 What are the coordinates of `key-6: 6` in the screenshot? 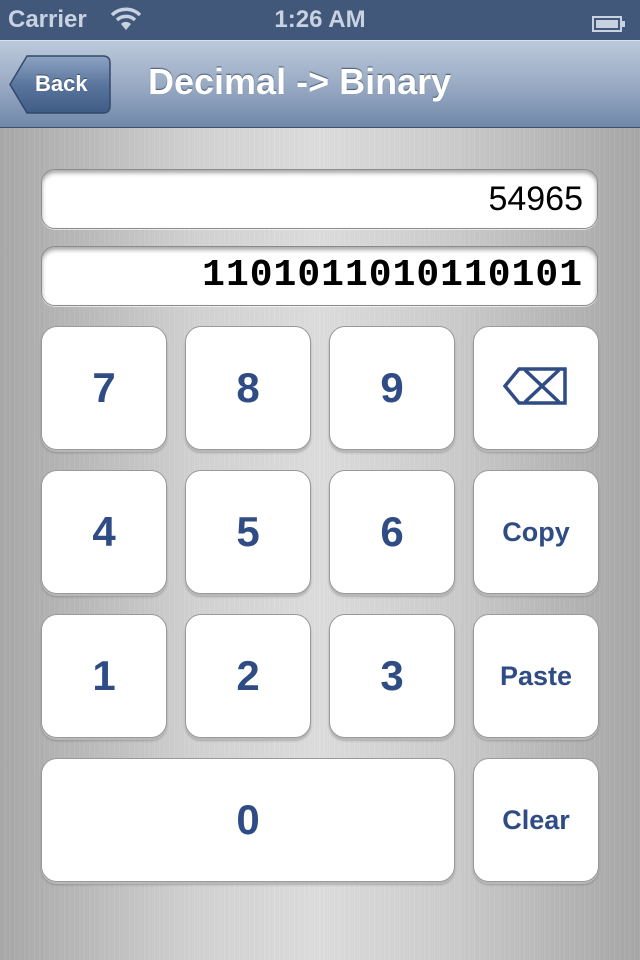 It's located at (392, 532).